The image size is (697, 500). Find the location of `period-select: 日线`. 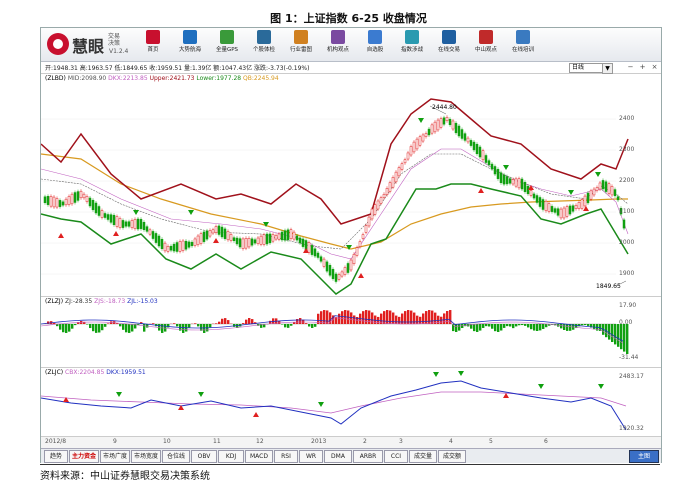

period-select: 日线 is located at coordinates (586, 68).